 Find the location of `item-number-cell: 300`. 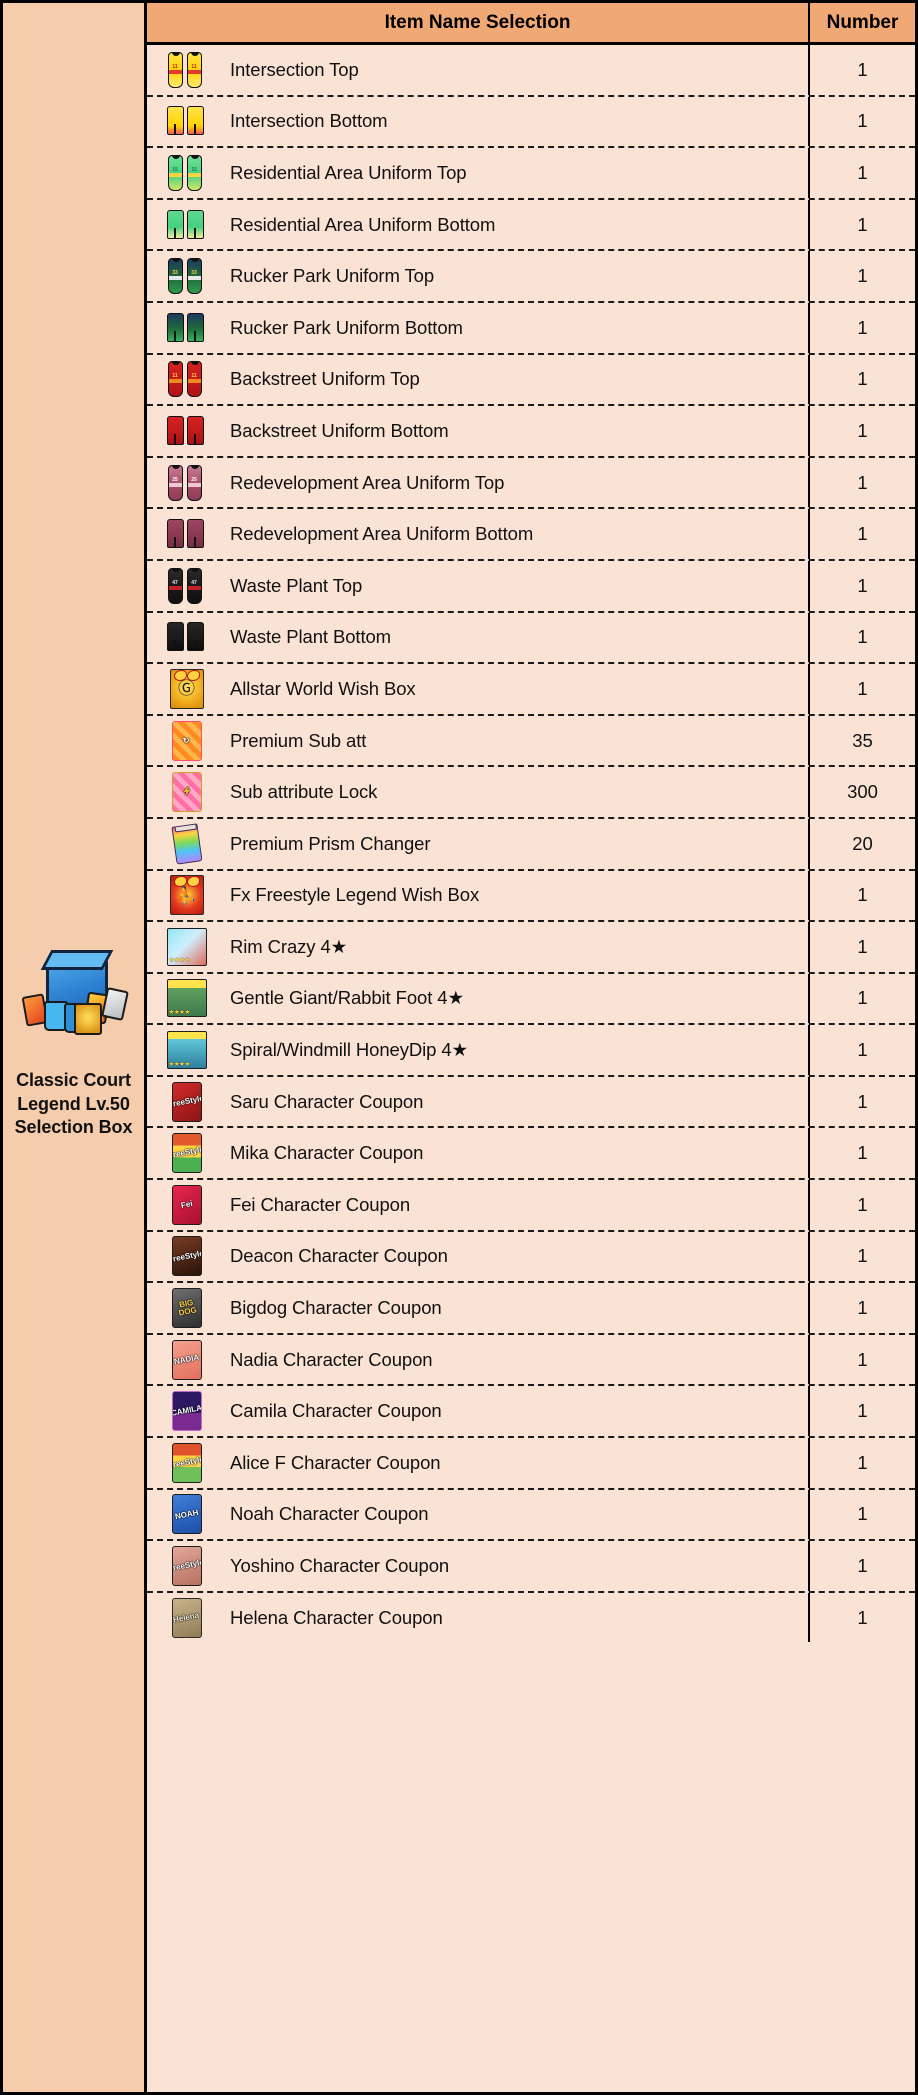

item-number-cell: 300 is located at coordinates (862, 792).